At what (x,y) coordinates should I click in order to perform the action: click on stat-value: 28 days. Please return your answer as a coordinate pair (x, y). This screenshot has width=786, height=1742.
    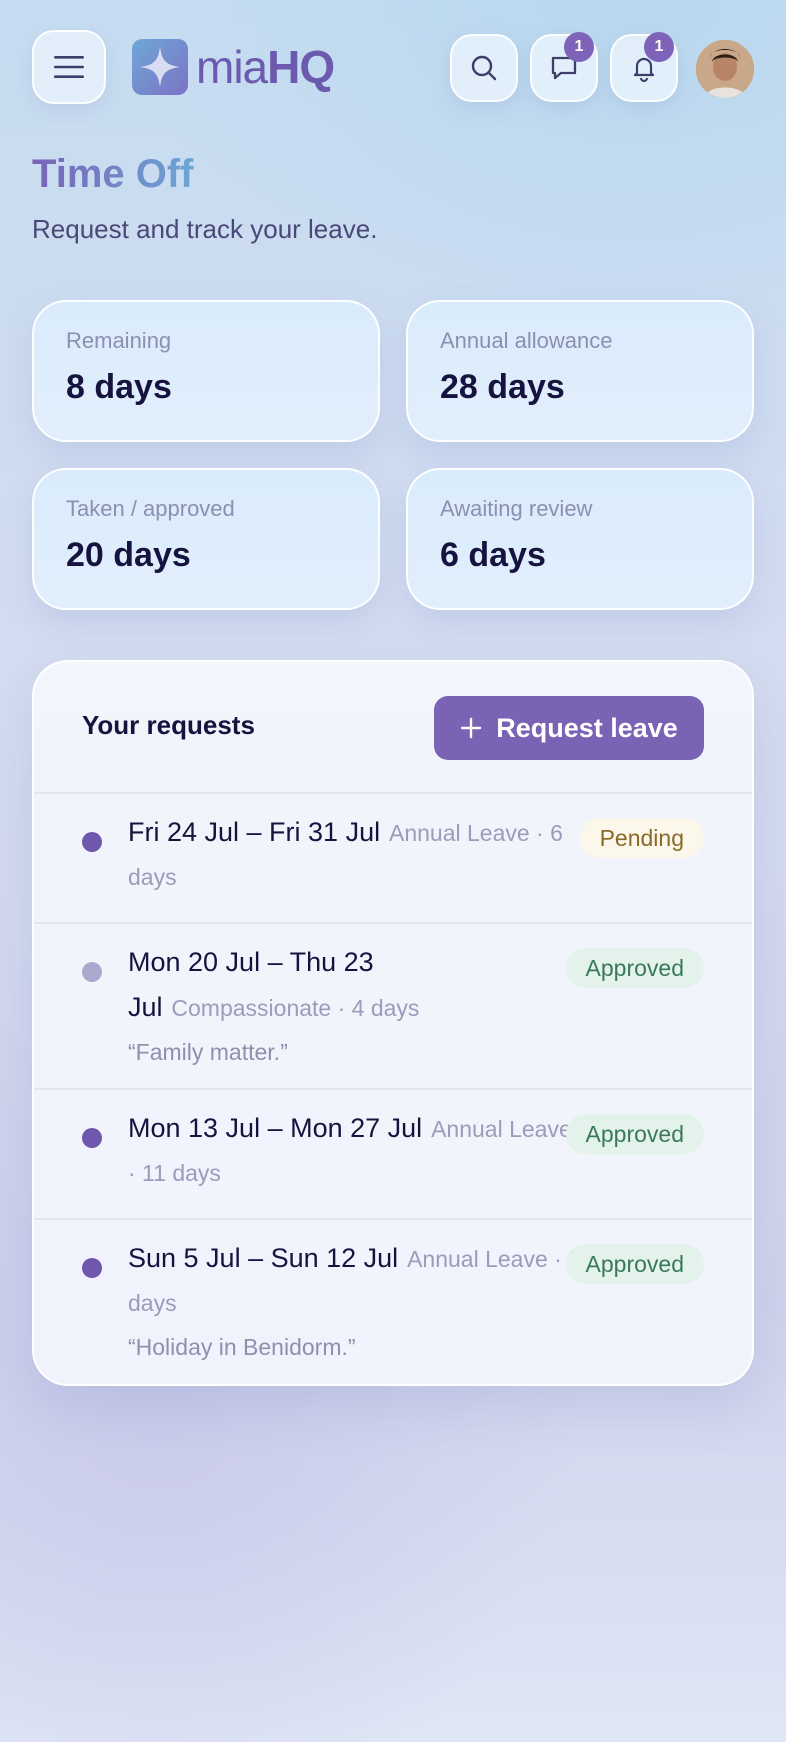
    Looking at the image, I should click on (502, 387).